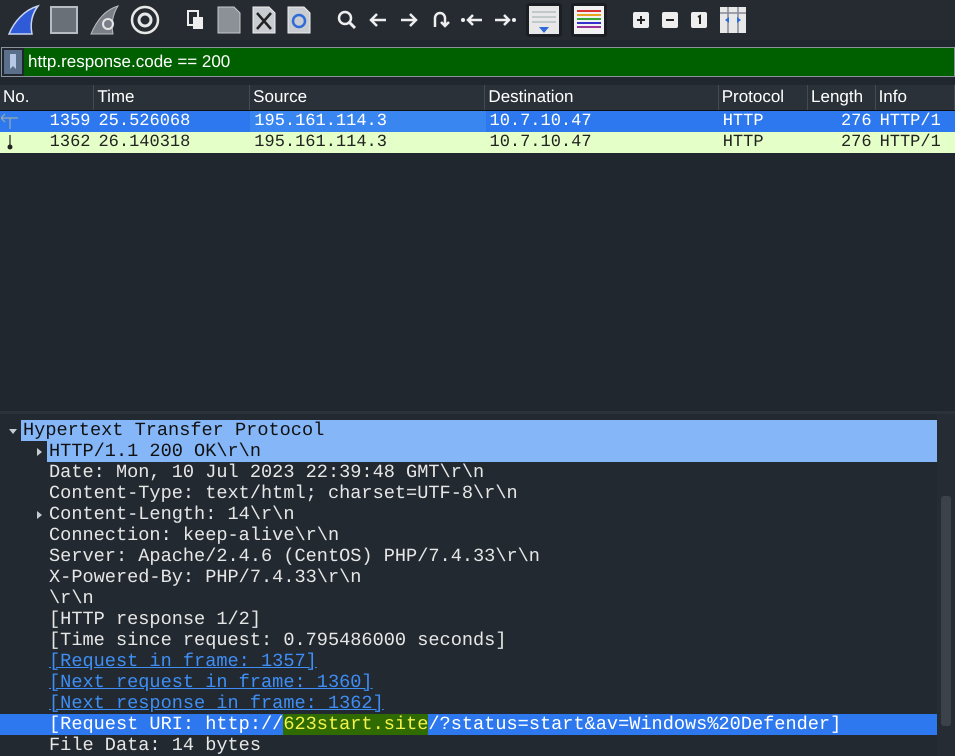 This screenshot has height=756, width=955. I want to click on tree-row: Connection: keep-alive\r\n, so click(468, 535).